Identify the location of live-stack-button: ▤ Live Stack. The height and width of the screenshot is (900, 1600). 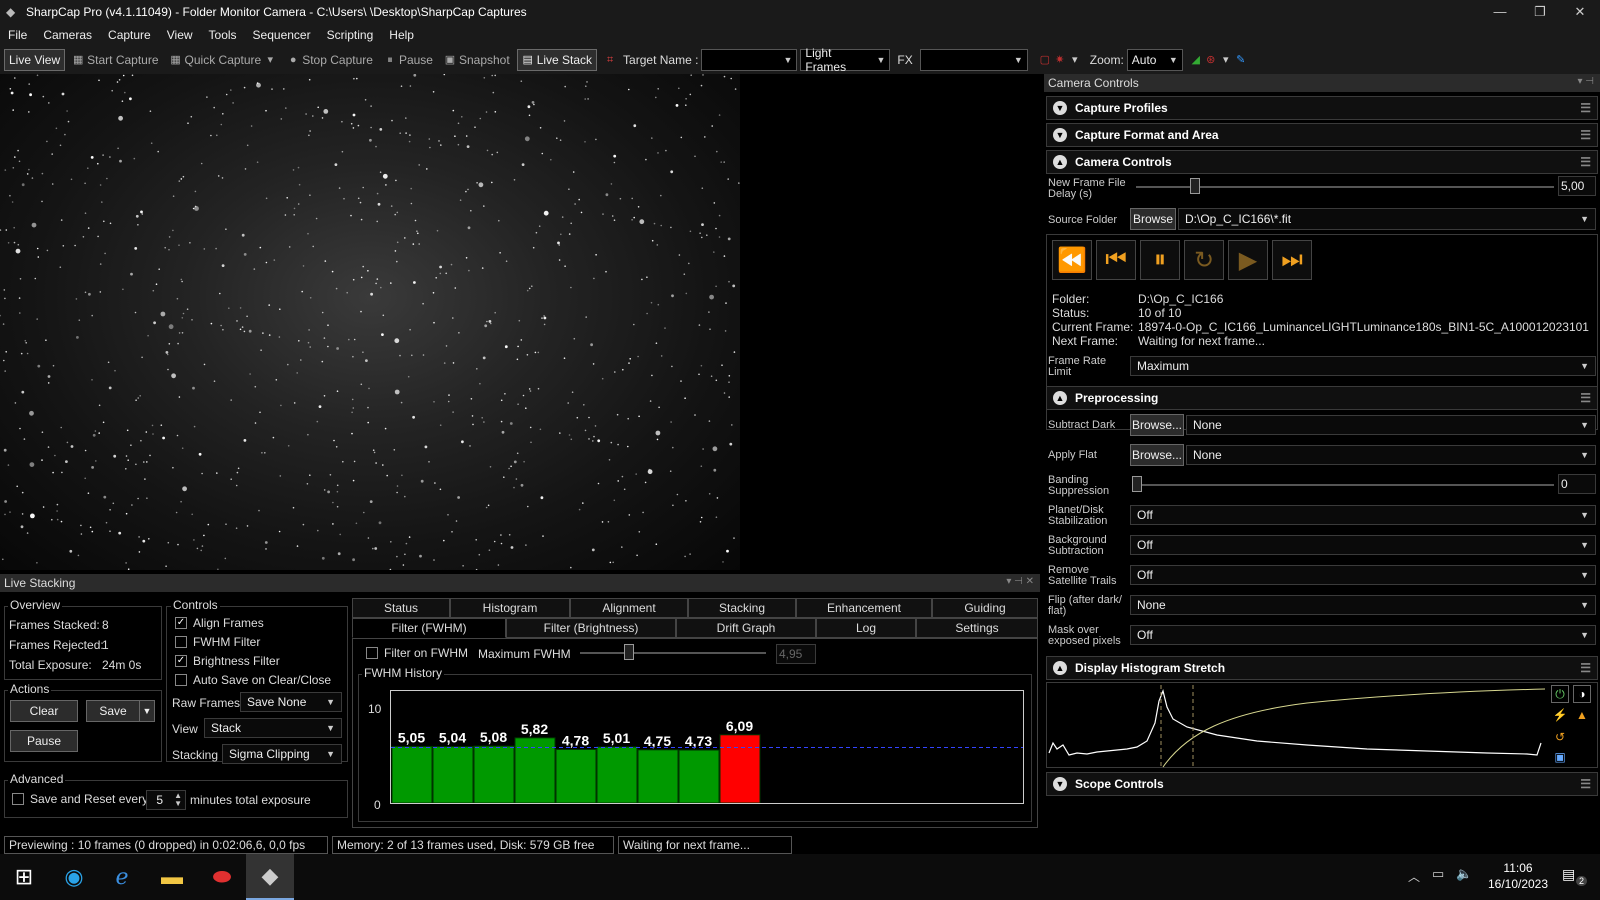
(557, 60).